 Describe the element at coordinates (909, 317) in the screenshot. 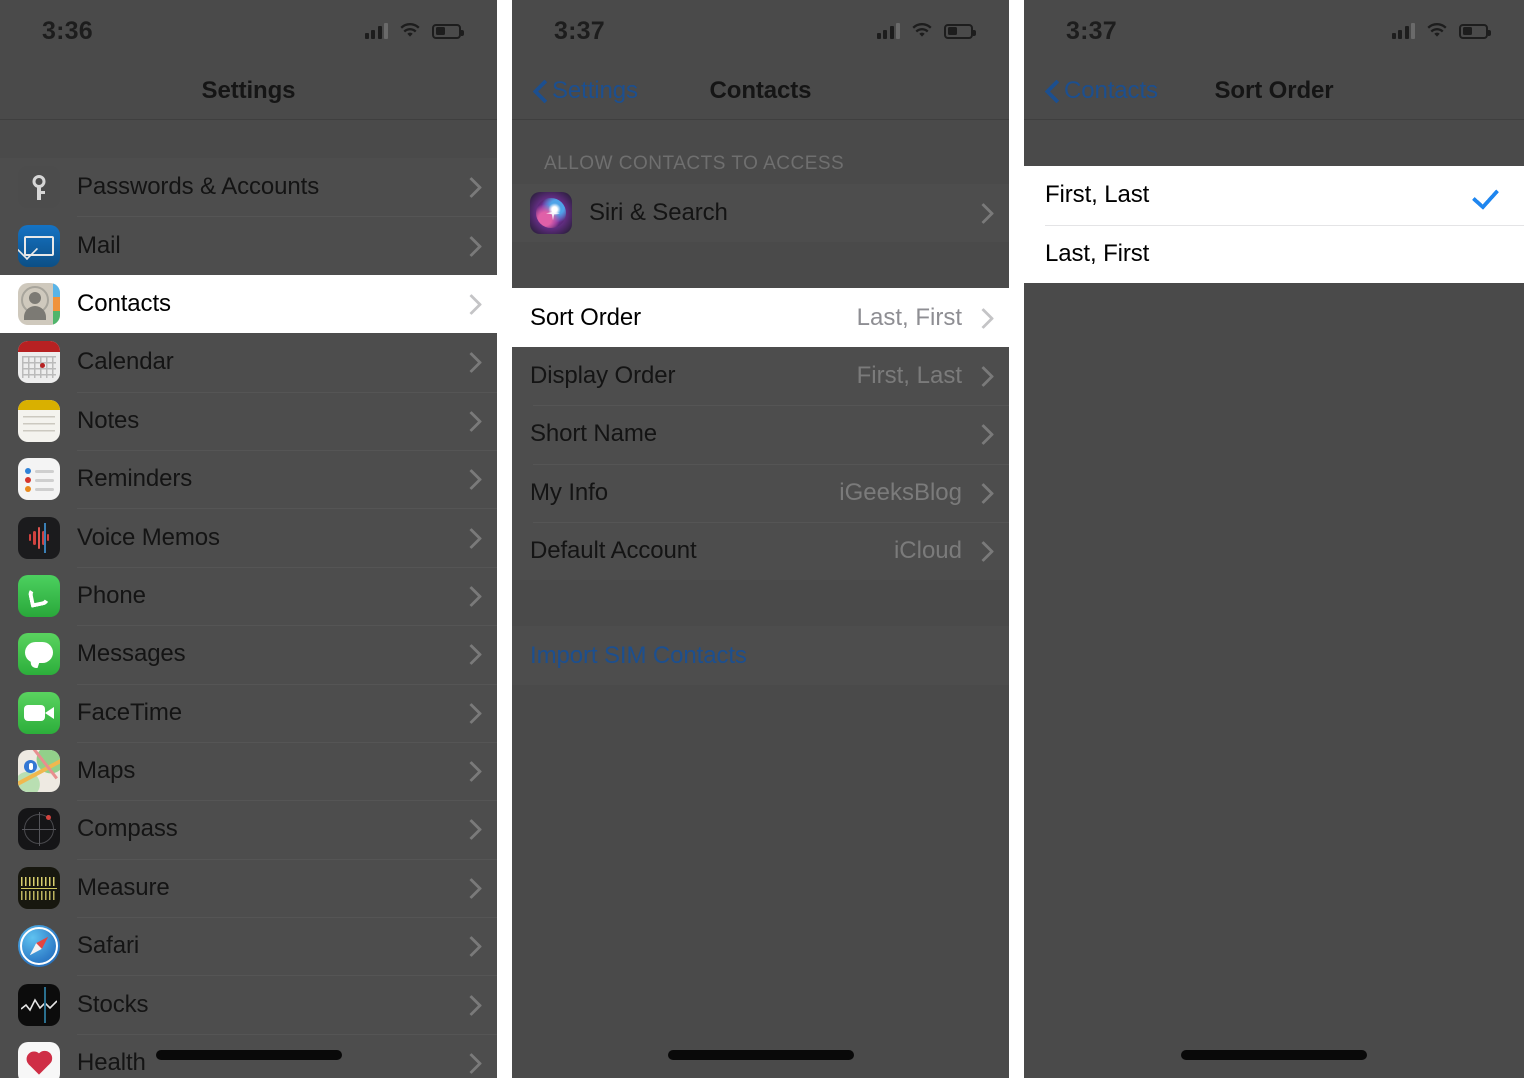

I see `row-value: Last, First` at that location.